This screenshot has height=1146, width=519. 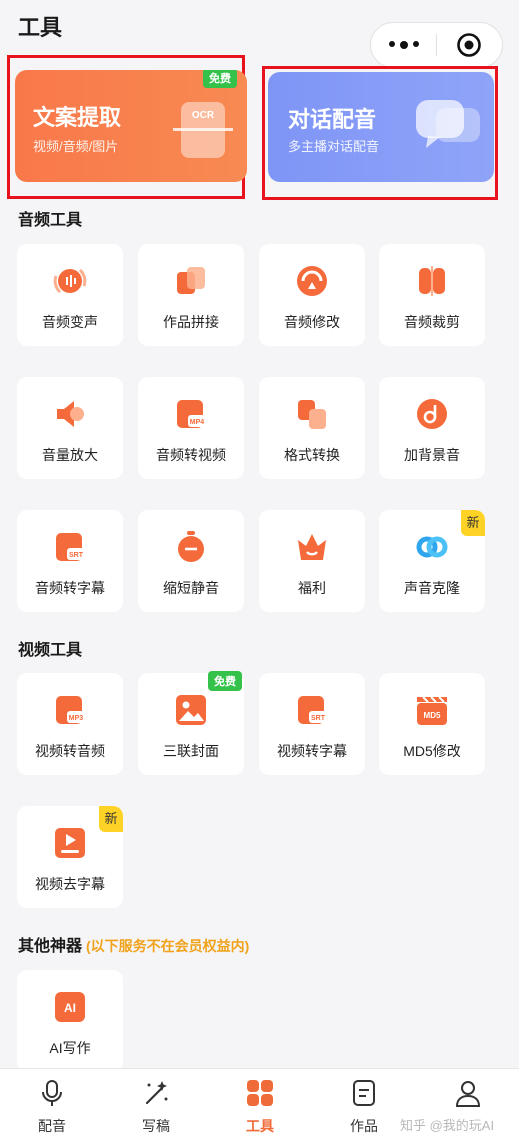 What do you see at coordinates (191, 455) in the screenshot?
I see `tool-label: 音频转视频` at bounding box center [191, 455].